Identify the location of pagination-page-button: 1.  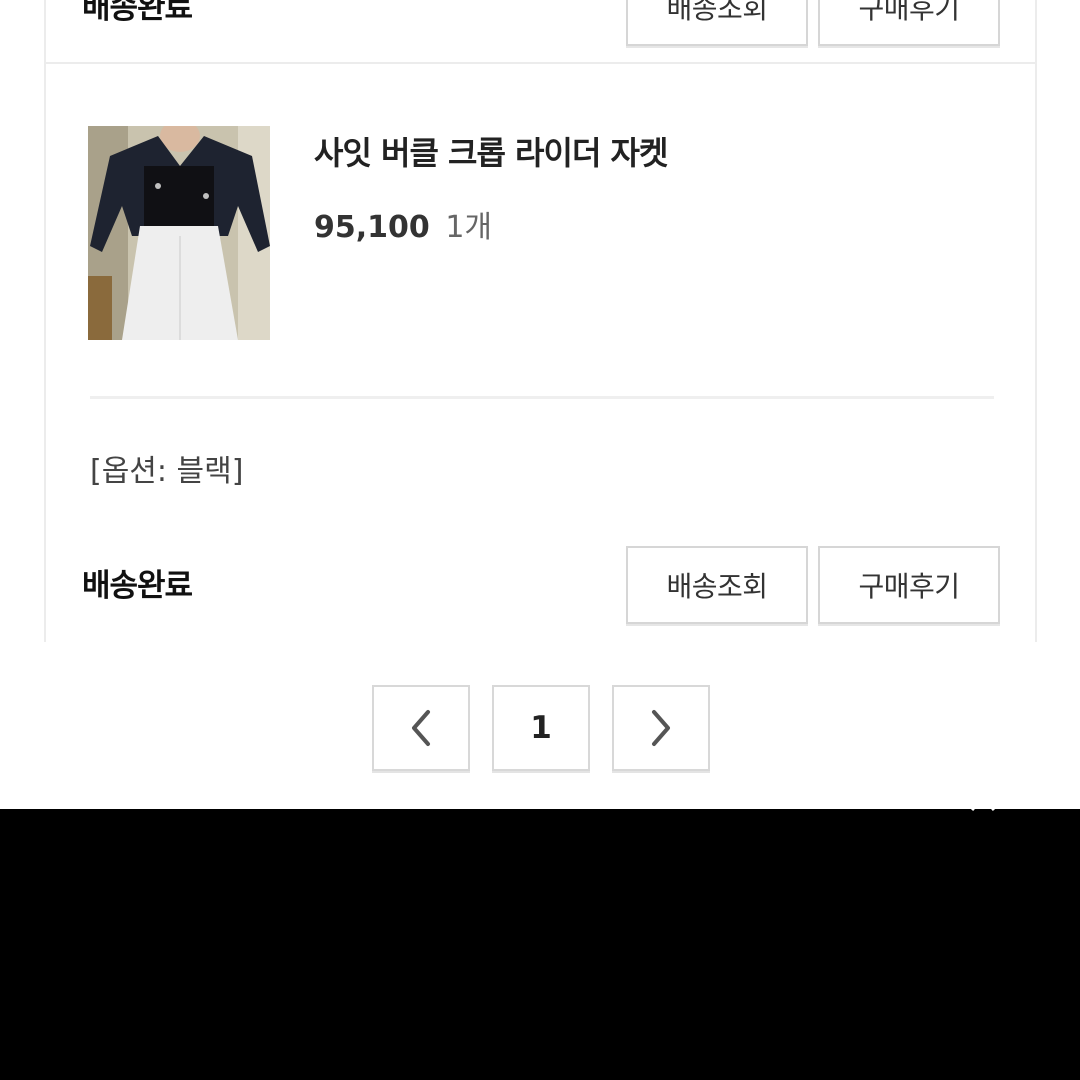
(541, 728).